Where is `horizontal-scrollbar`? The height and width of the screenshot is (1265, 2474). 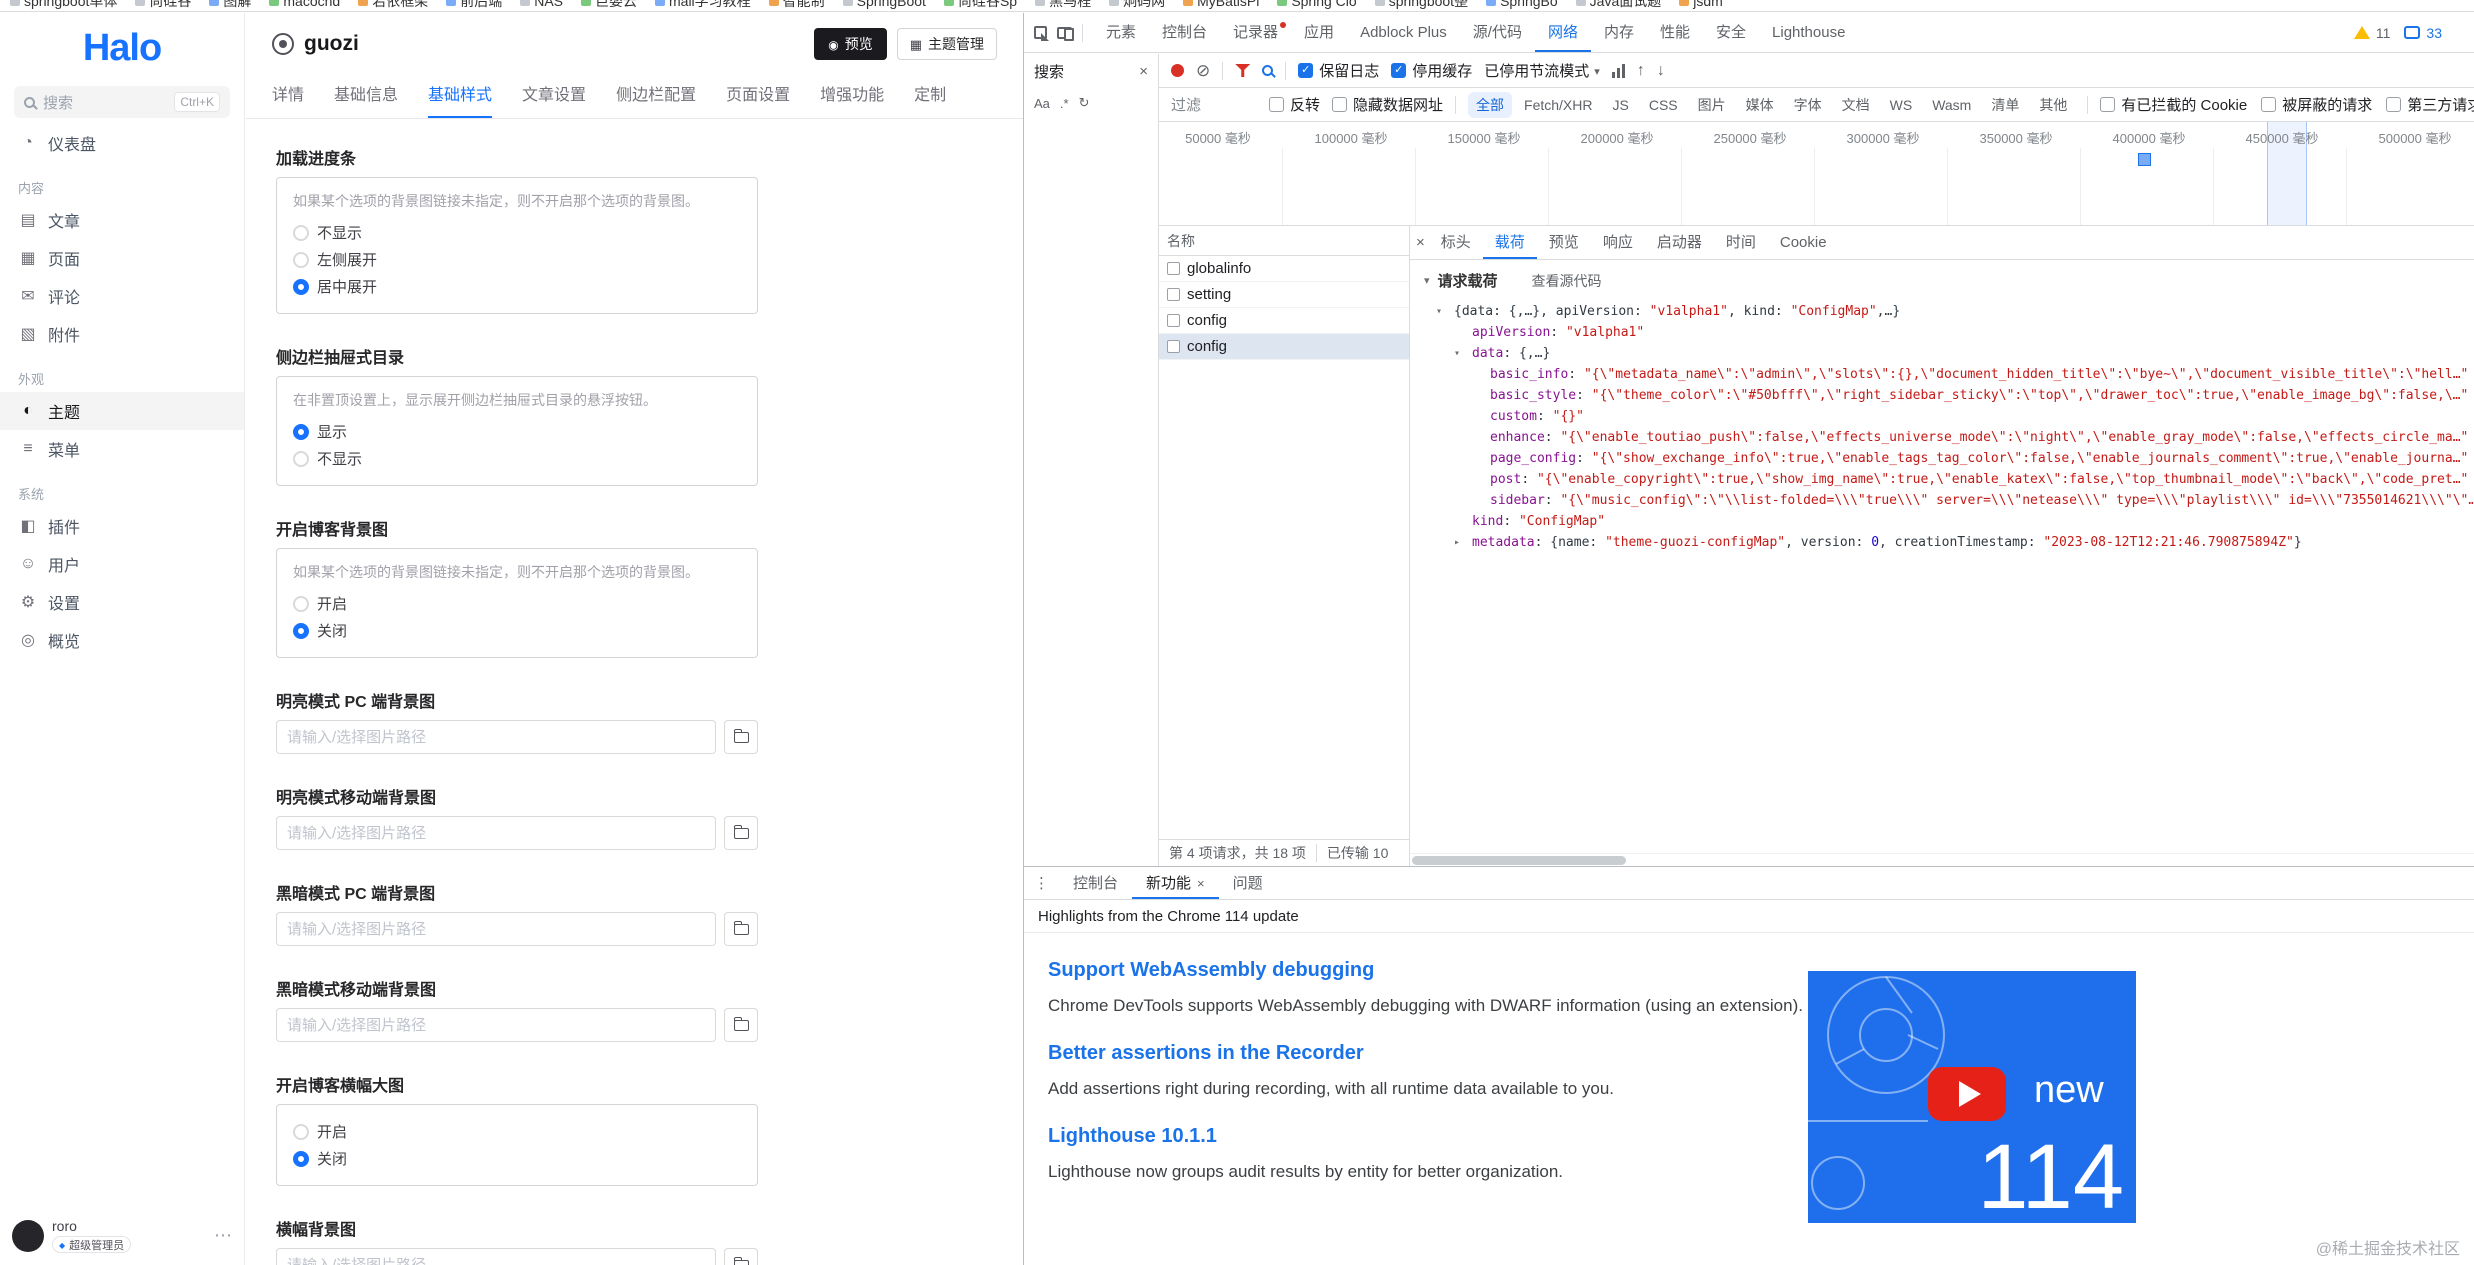 horizontal-scrollbar is located at coordinates (1942, 859).